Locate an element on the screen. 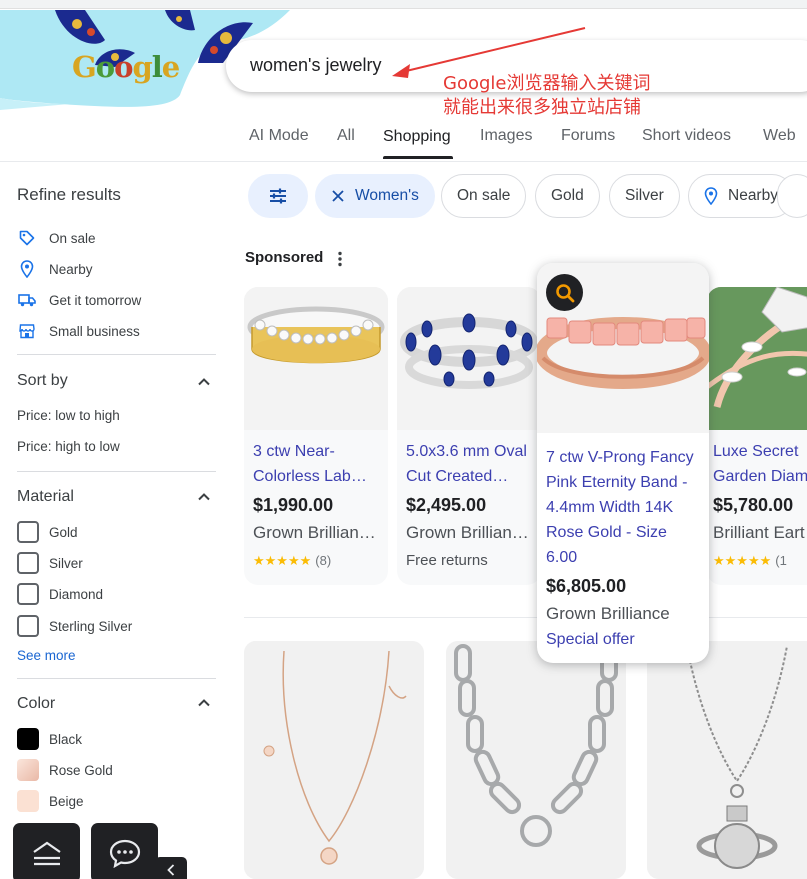 The image size is (807, 879). all-filters-chip is located at coordinates (278, 196).